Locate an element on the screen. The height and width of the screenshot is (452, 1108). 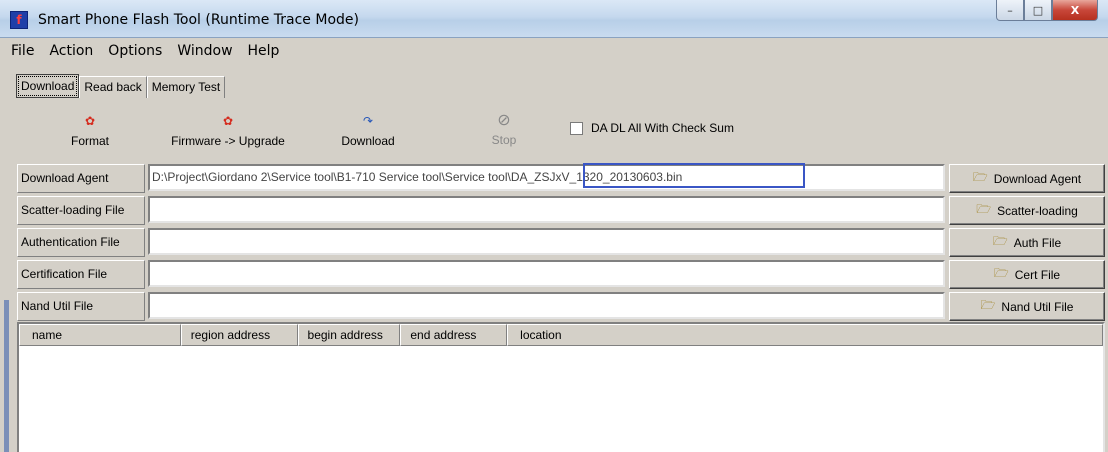
download-arrow-icon: ↷ is located at coordinates (368, 121).